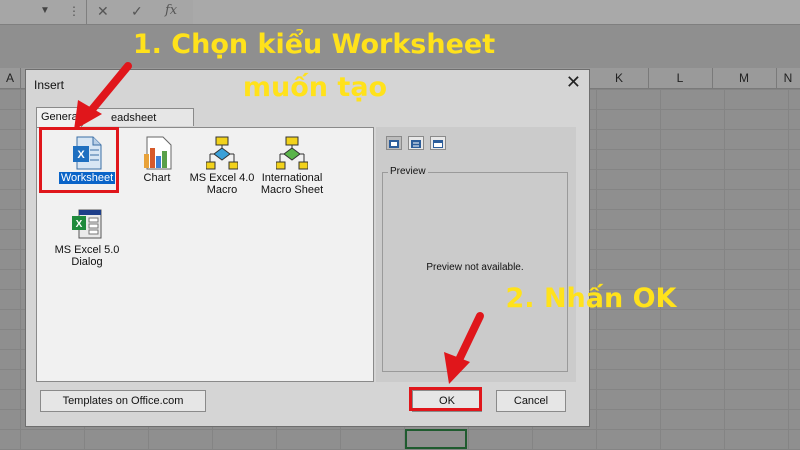 This screenshot has width=800, height=450. What do you see at coordinates (591, 298) in the screenshot?
I see `step2-annotation: 2. Nhấn OK` at bounding box center [591, 298].